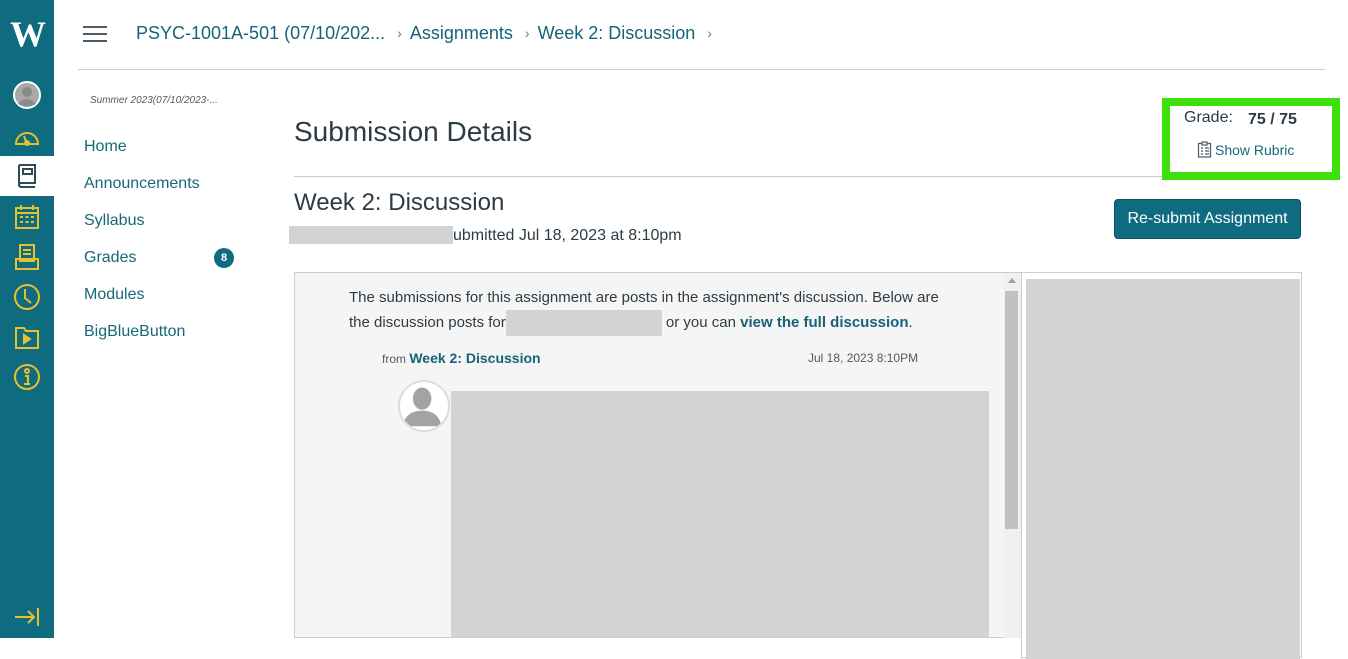 Image resolution: width=1348 pixels, height=659 pixels. What do you see at coordinates (1207, 219) in the screenshot?
I see `resubmit-assignment-button: Re-submit Assignment` at bounding box center [1207, 219].